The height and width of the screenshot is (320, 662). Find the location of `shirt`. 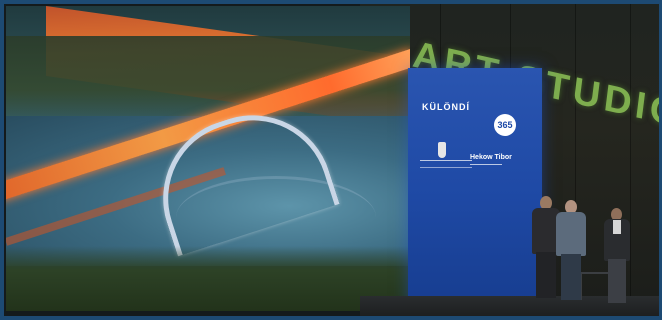

shirt is located at coordinates (617, 227).